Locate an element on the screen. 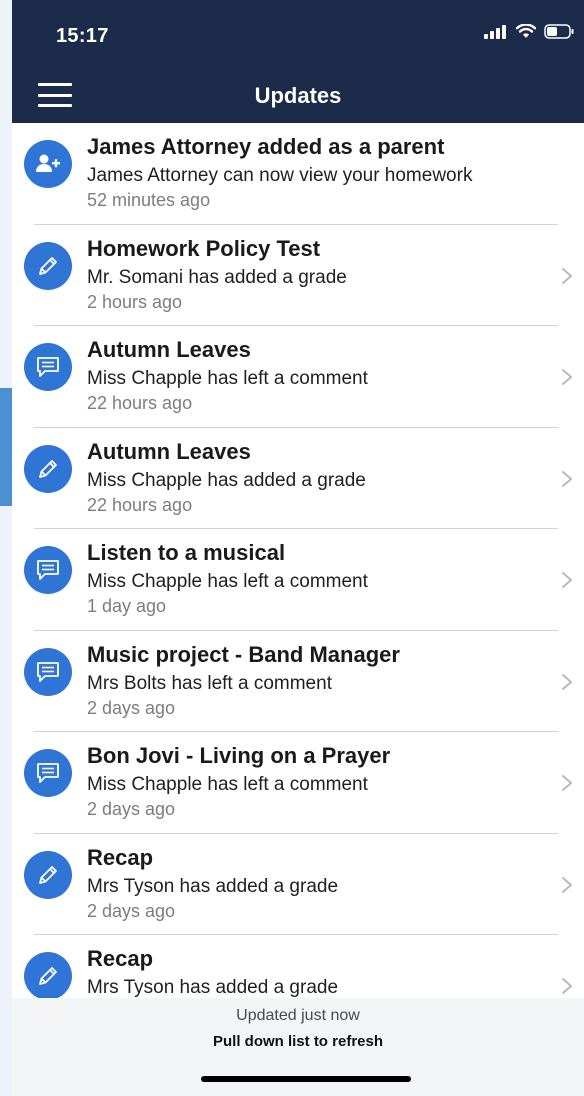 The image size is (584, 1096). update-title: Music project - Band Manager is located at coordinates (243, 654).